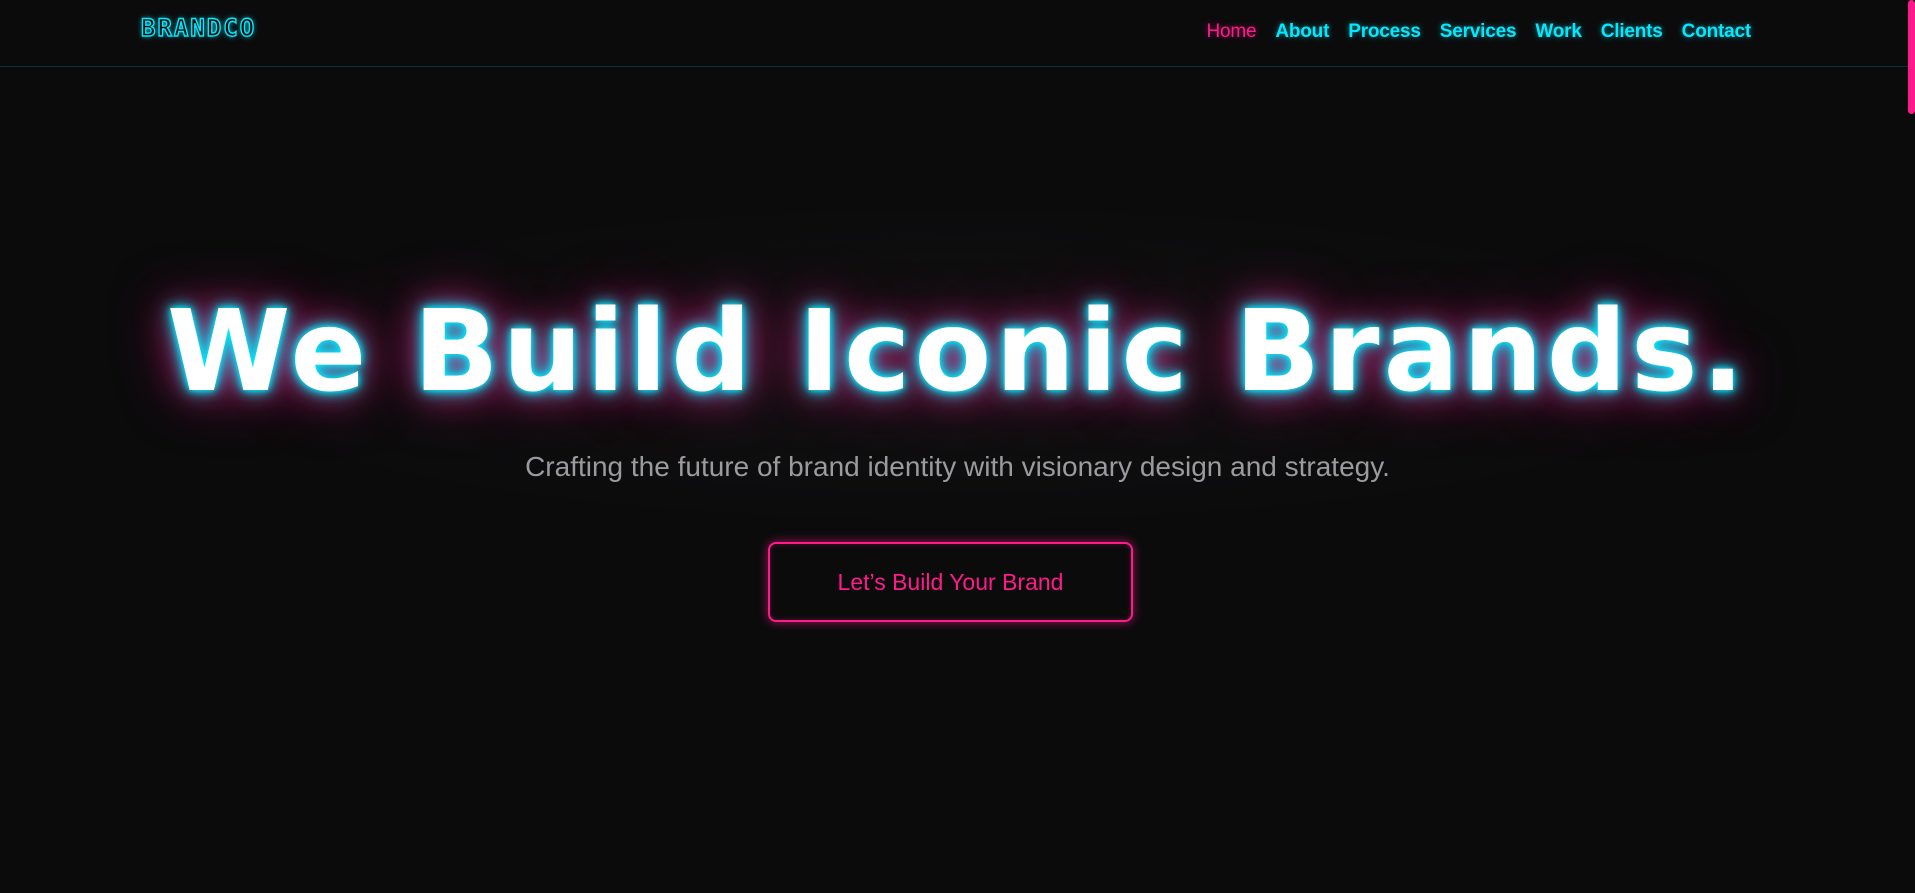  I want to click on brand-logo: BRANDCO, so click(198, 27).